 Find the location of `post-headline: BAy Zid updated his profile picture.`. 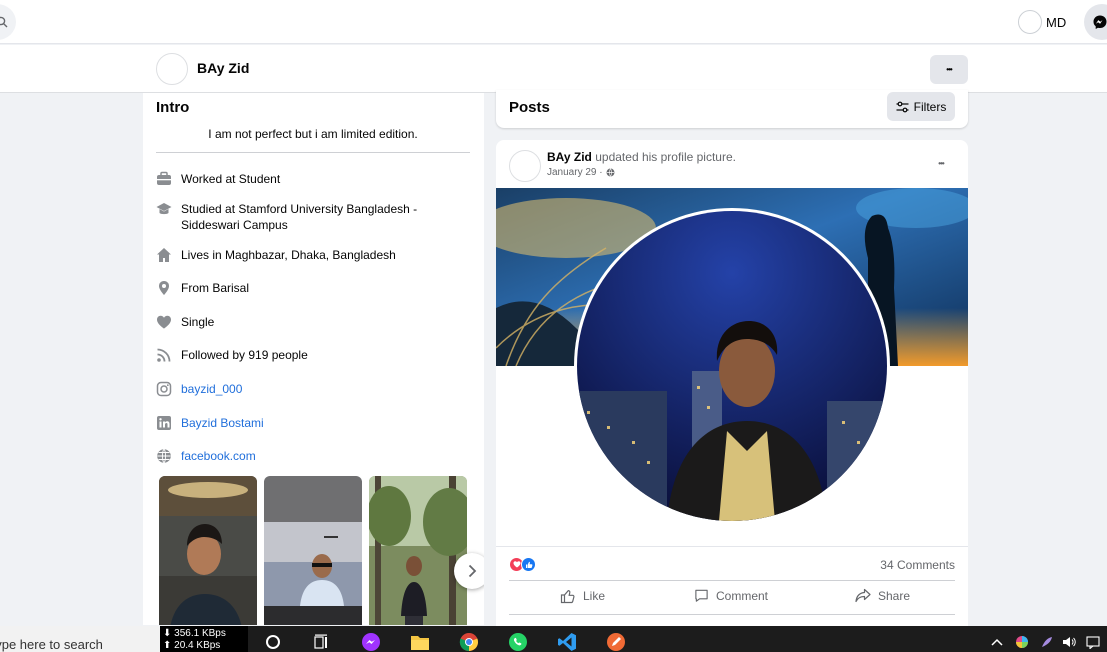

post-headline: BAy Zid updated his profile picture. is located at coordinates (641, 157).